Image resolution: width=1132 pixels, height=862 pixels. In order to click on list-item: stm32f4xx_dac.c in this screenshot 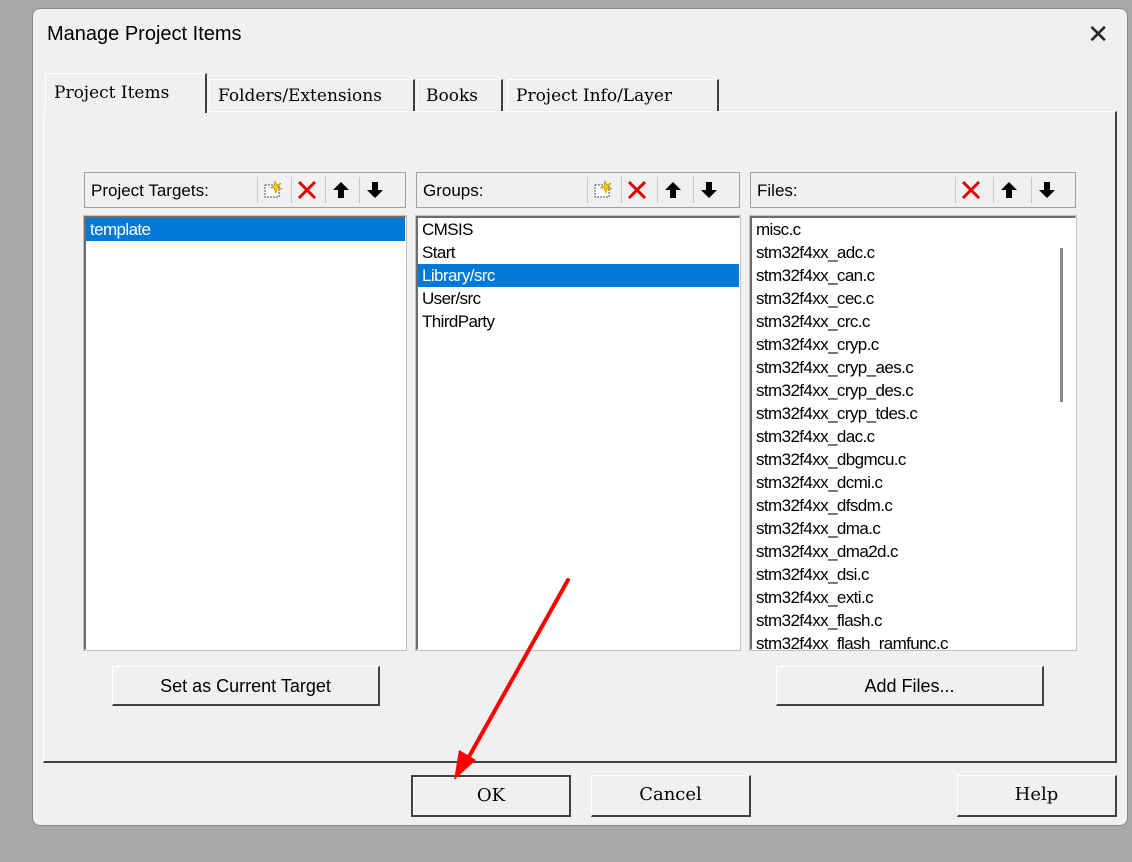, I will do `click(913, 436)`.